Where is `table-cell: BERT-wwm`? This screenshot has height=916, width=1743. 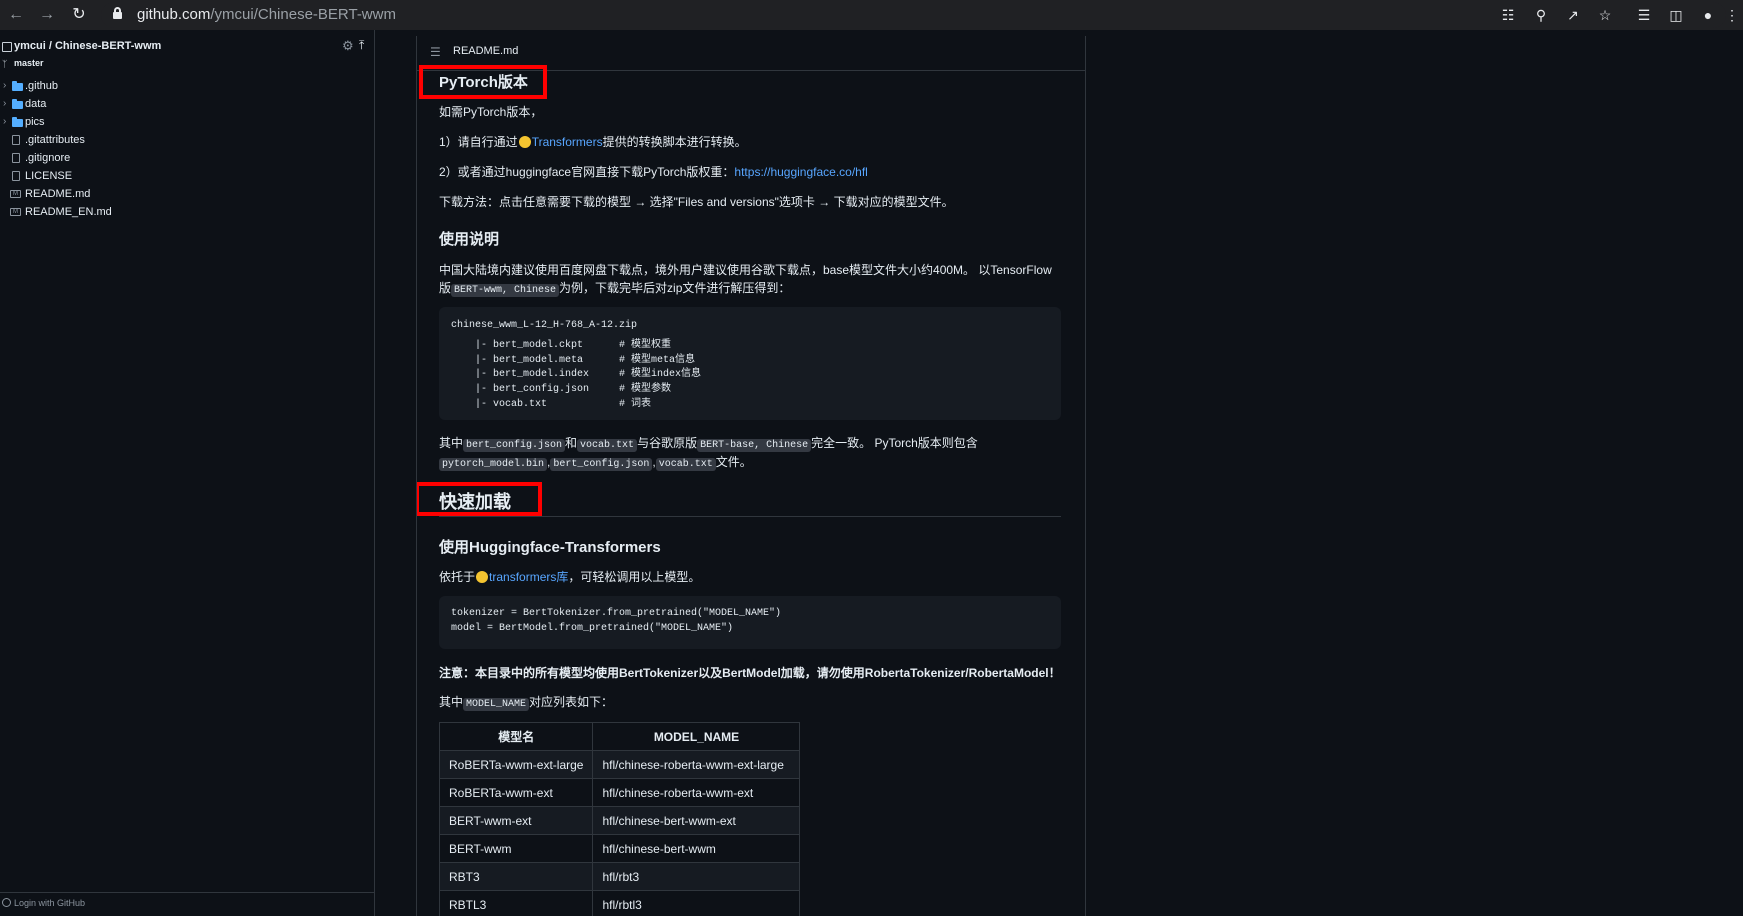 table-cell: BERT-wwm is located at coordinates (516, 848).